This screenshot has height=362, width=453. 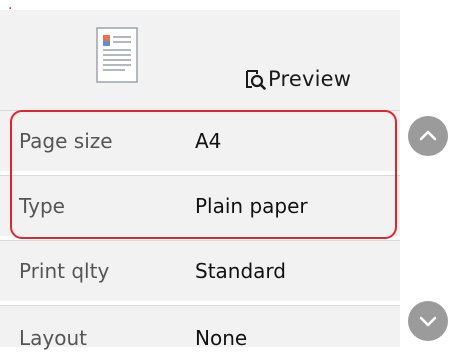 I want to click on setting-label: Type, so click(x=42, y=206).